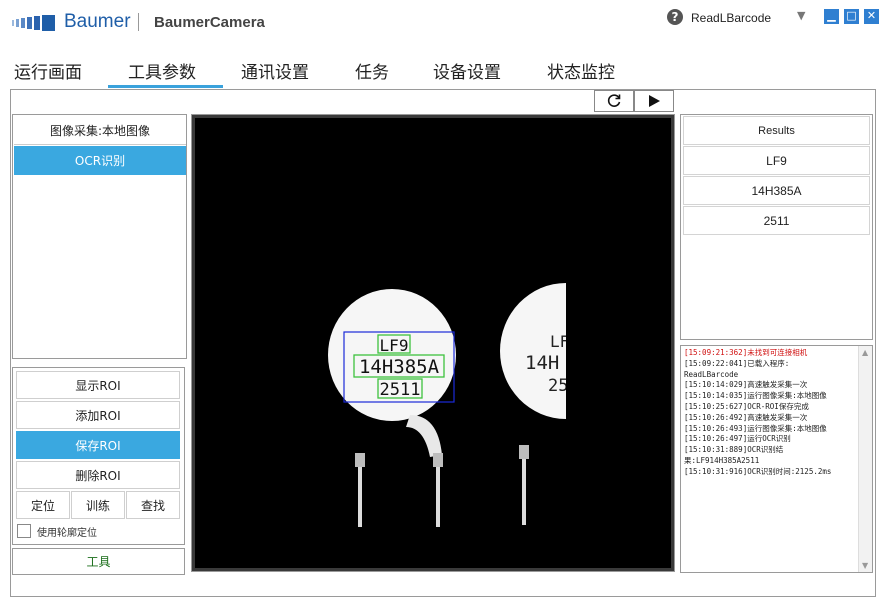 Image resolution: width=888 pixels, height=603 pixels. I want to click on refresh-button, so click(614, 101).